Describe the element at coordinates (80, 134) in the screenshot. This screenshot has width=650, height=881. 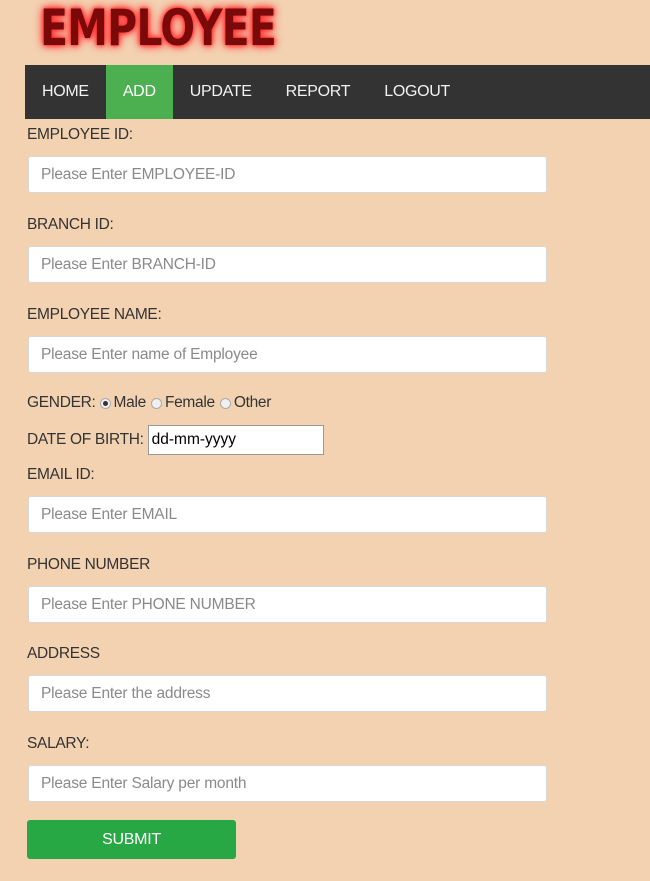
I see `employee-id-label: EMPLOYEE ID:` at that location.